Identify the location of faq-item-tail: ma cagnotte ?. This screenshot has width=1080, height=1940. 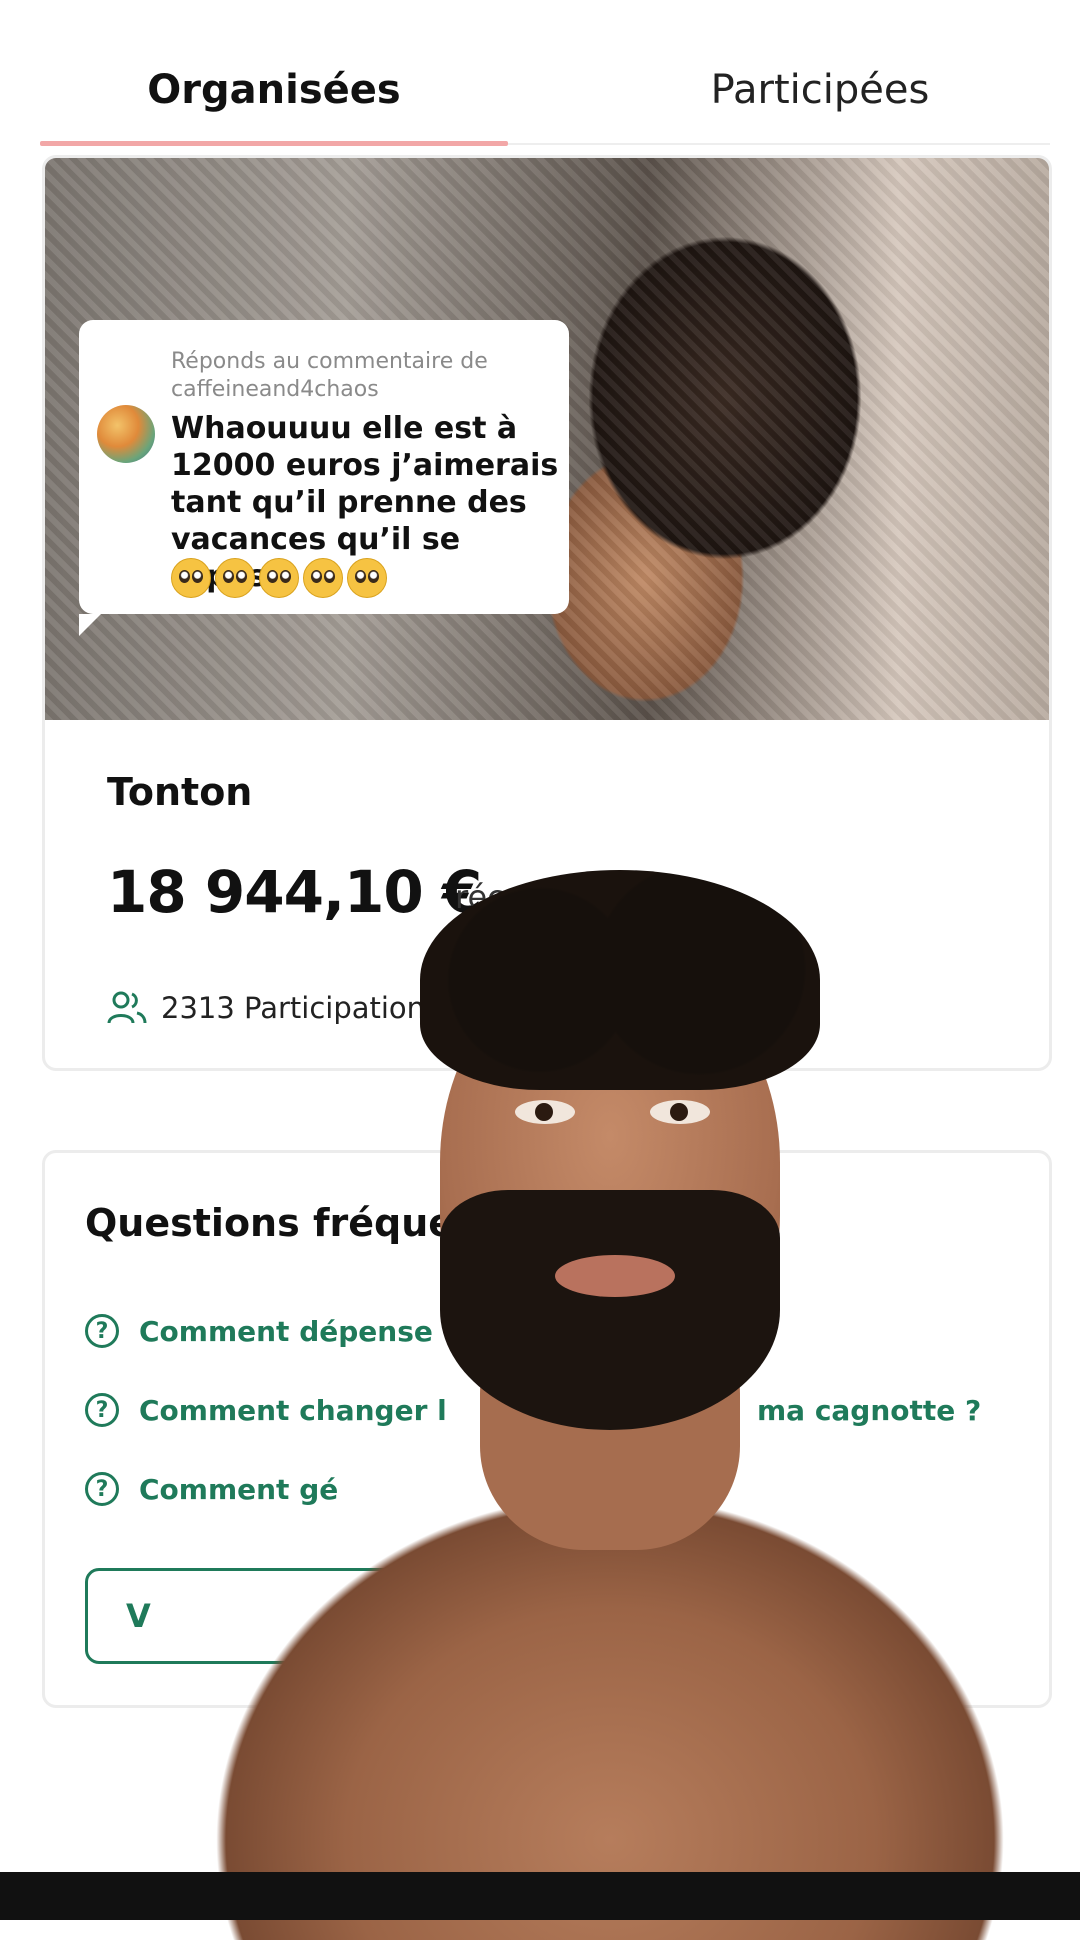
(869, 1410).